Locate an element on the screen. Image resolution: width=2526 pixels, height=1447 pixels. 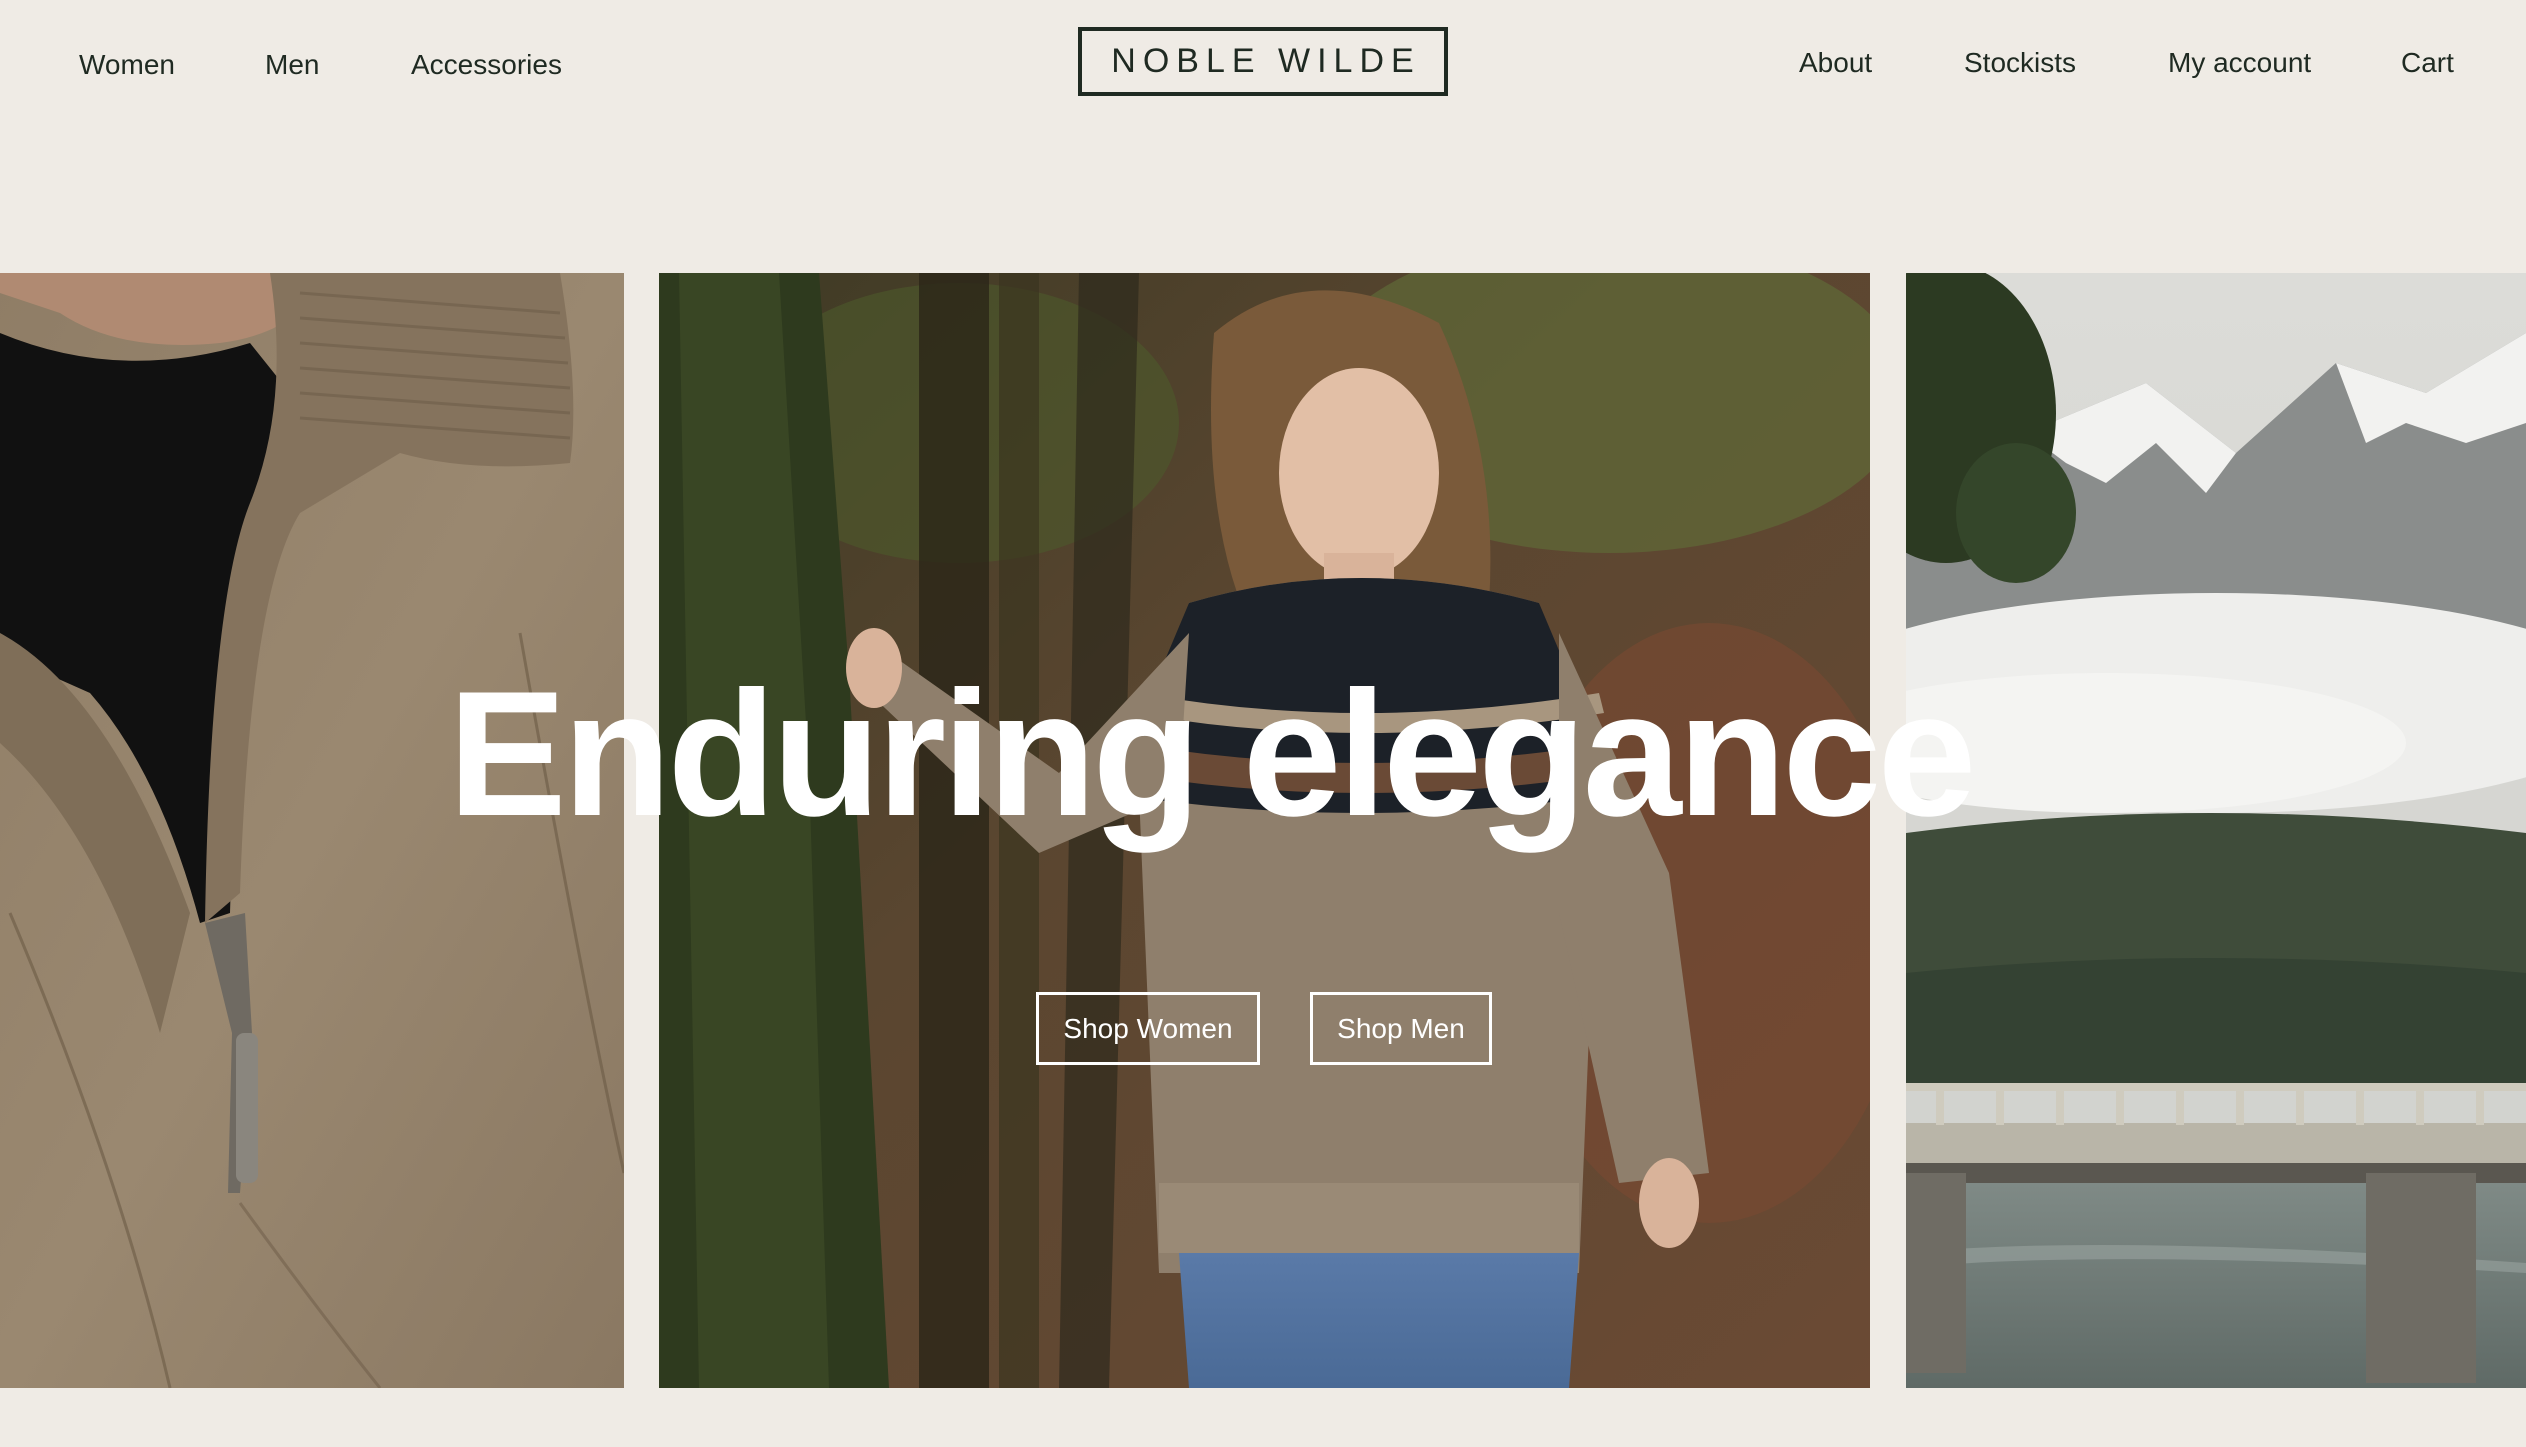
nav-about-link: About is located at coordinates (1835, 63).